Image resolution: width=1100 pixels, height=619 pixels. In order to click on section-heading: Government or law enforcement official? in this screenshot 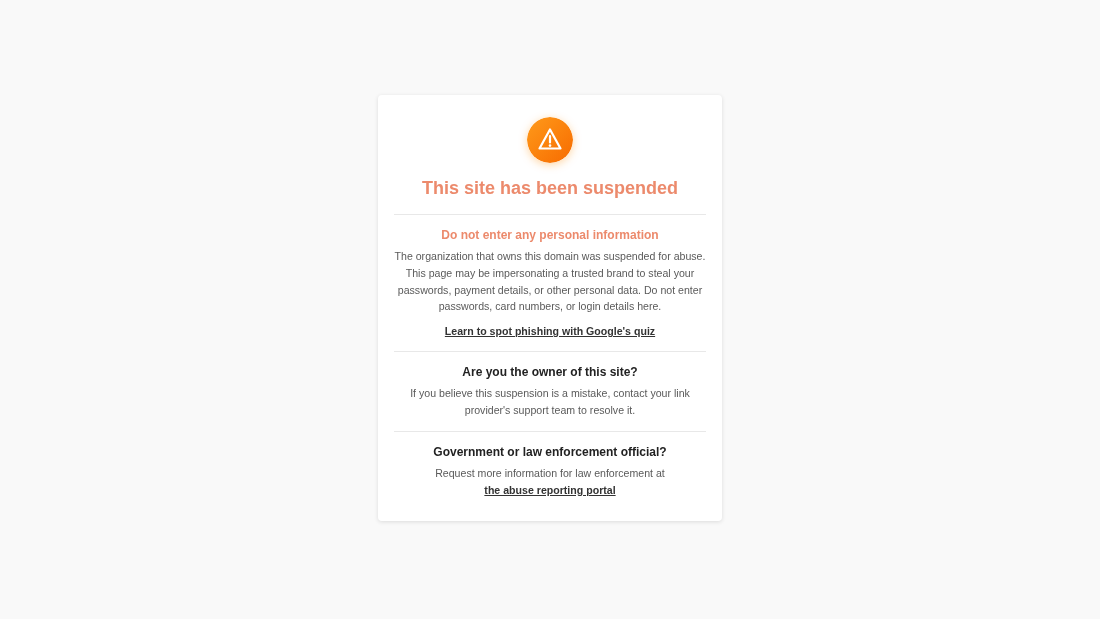, I will do `click(550, 452)`.